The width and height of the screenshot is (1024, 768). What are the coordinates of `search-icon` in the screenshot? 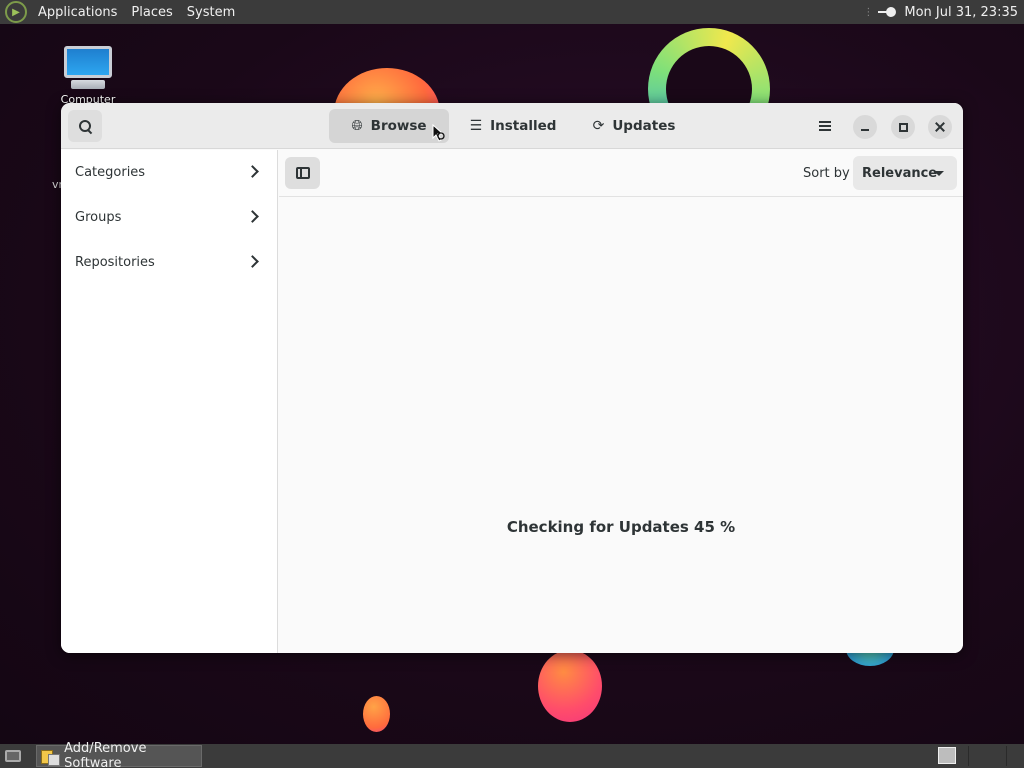 It's located at (85, 126).